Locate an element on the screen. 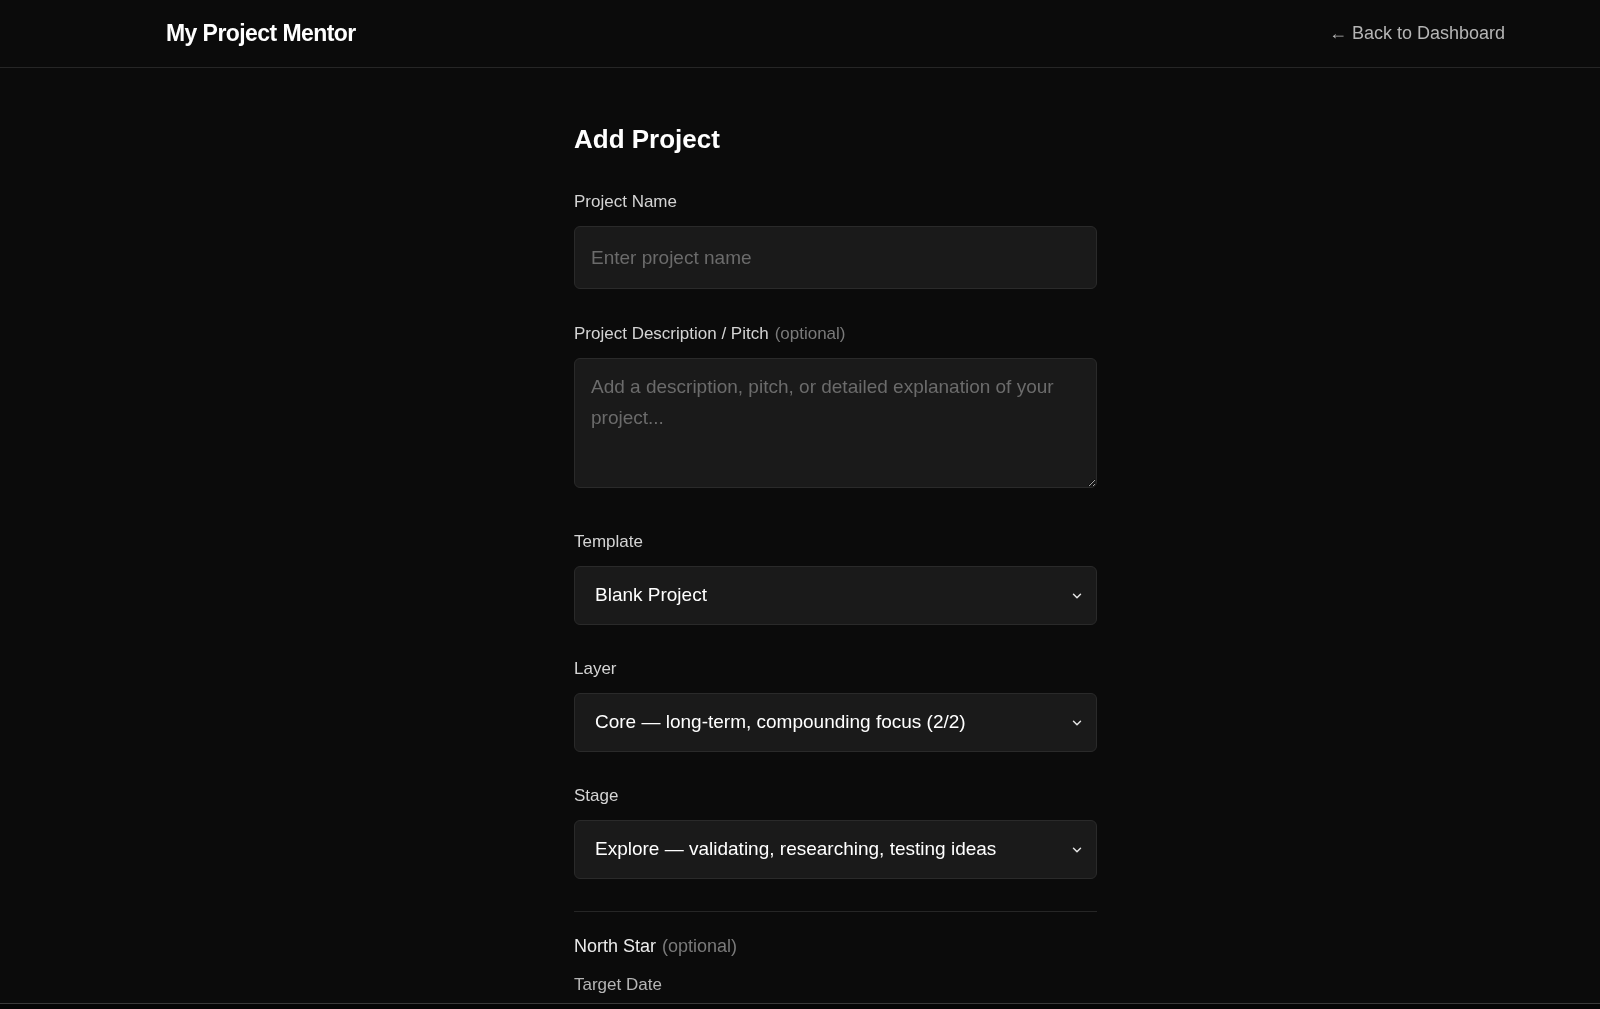 This screenshot has width=1600, height=1009. select-field: Core — long-term, compounding focus (2/2) is located at coordinates (835, 722).